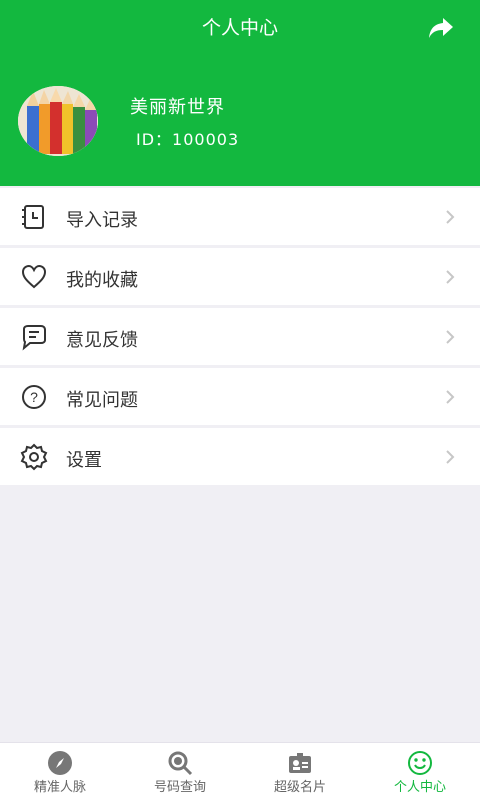  Describe the element at coordinates (177, 107) in the screenshot. I see `profile-name: 美丽新世界` at that location.